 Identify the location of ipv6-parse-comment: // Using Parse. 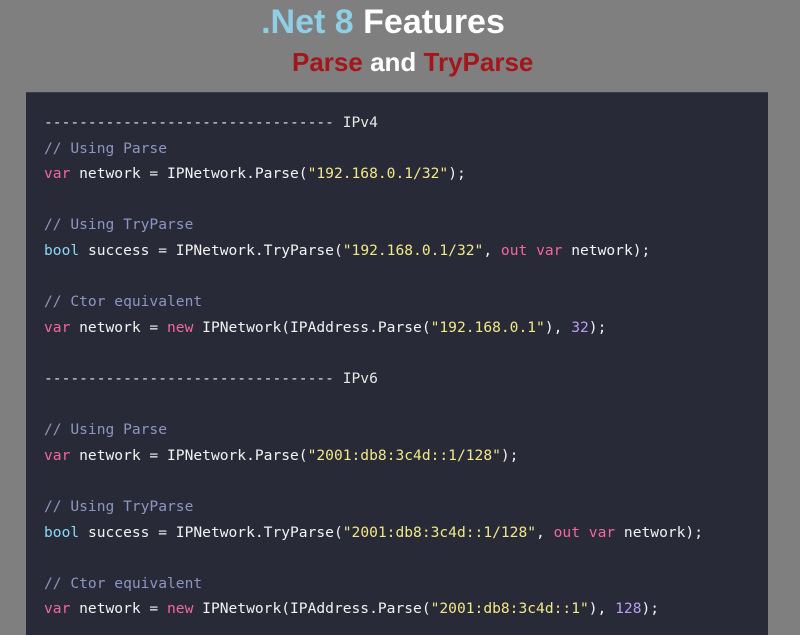
(106, 430).